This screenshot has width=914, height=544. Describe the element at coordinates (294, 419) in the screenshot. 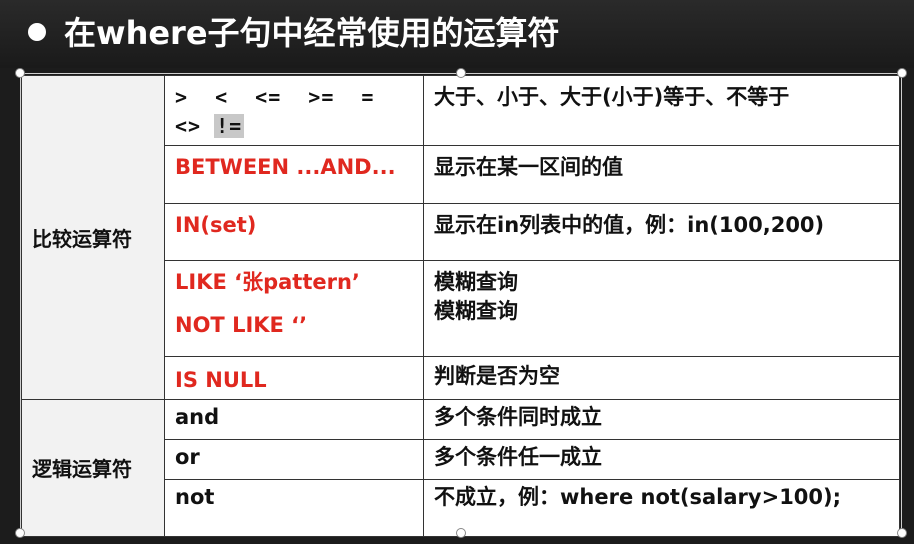

I see `operator-cell: and` at that location.